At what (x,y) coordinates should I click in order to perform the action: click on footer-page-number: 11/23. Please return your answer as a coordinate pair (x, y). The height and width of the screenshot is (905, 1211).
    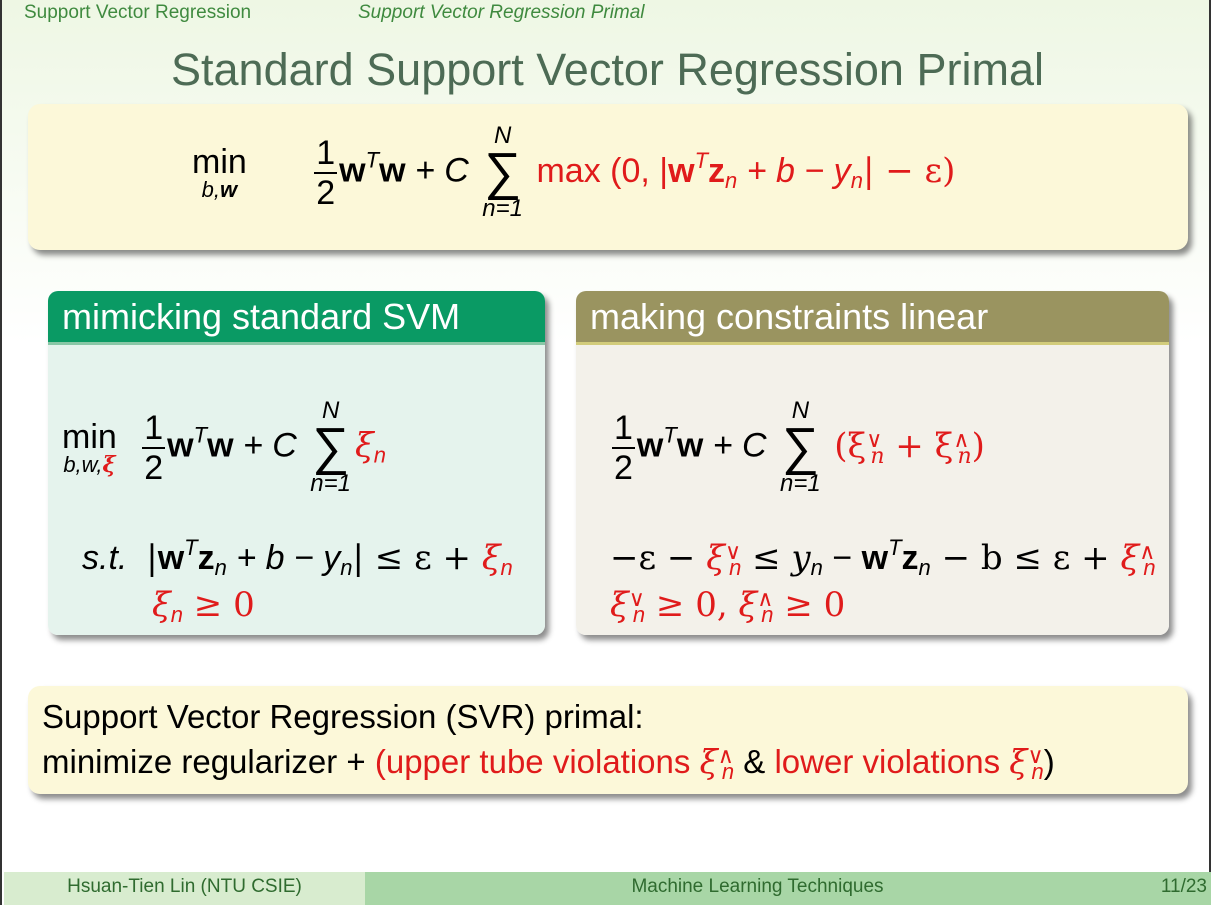
    Looking at the image, I should click on (1180, 888).